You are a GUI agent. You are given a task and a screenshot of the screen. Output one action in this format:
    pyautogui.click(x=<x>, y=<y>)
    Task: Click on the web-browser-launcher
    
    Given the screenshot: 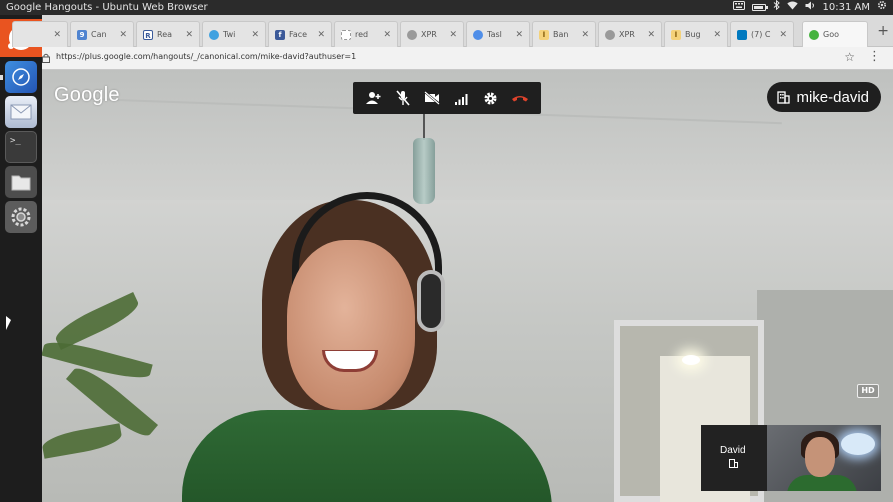 What is the action you would take?
    pyautogui.click(x=21, y=77)
    